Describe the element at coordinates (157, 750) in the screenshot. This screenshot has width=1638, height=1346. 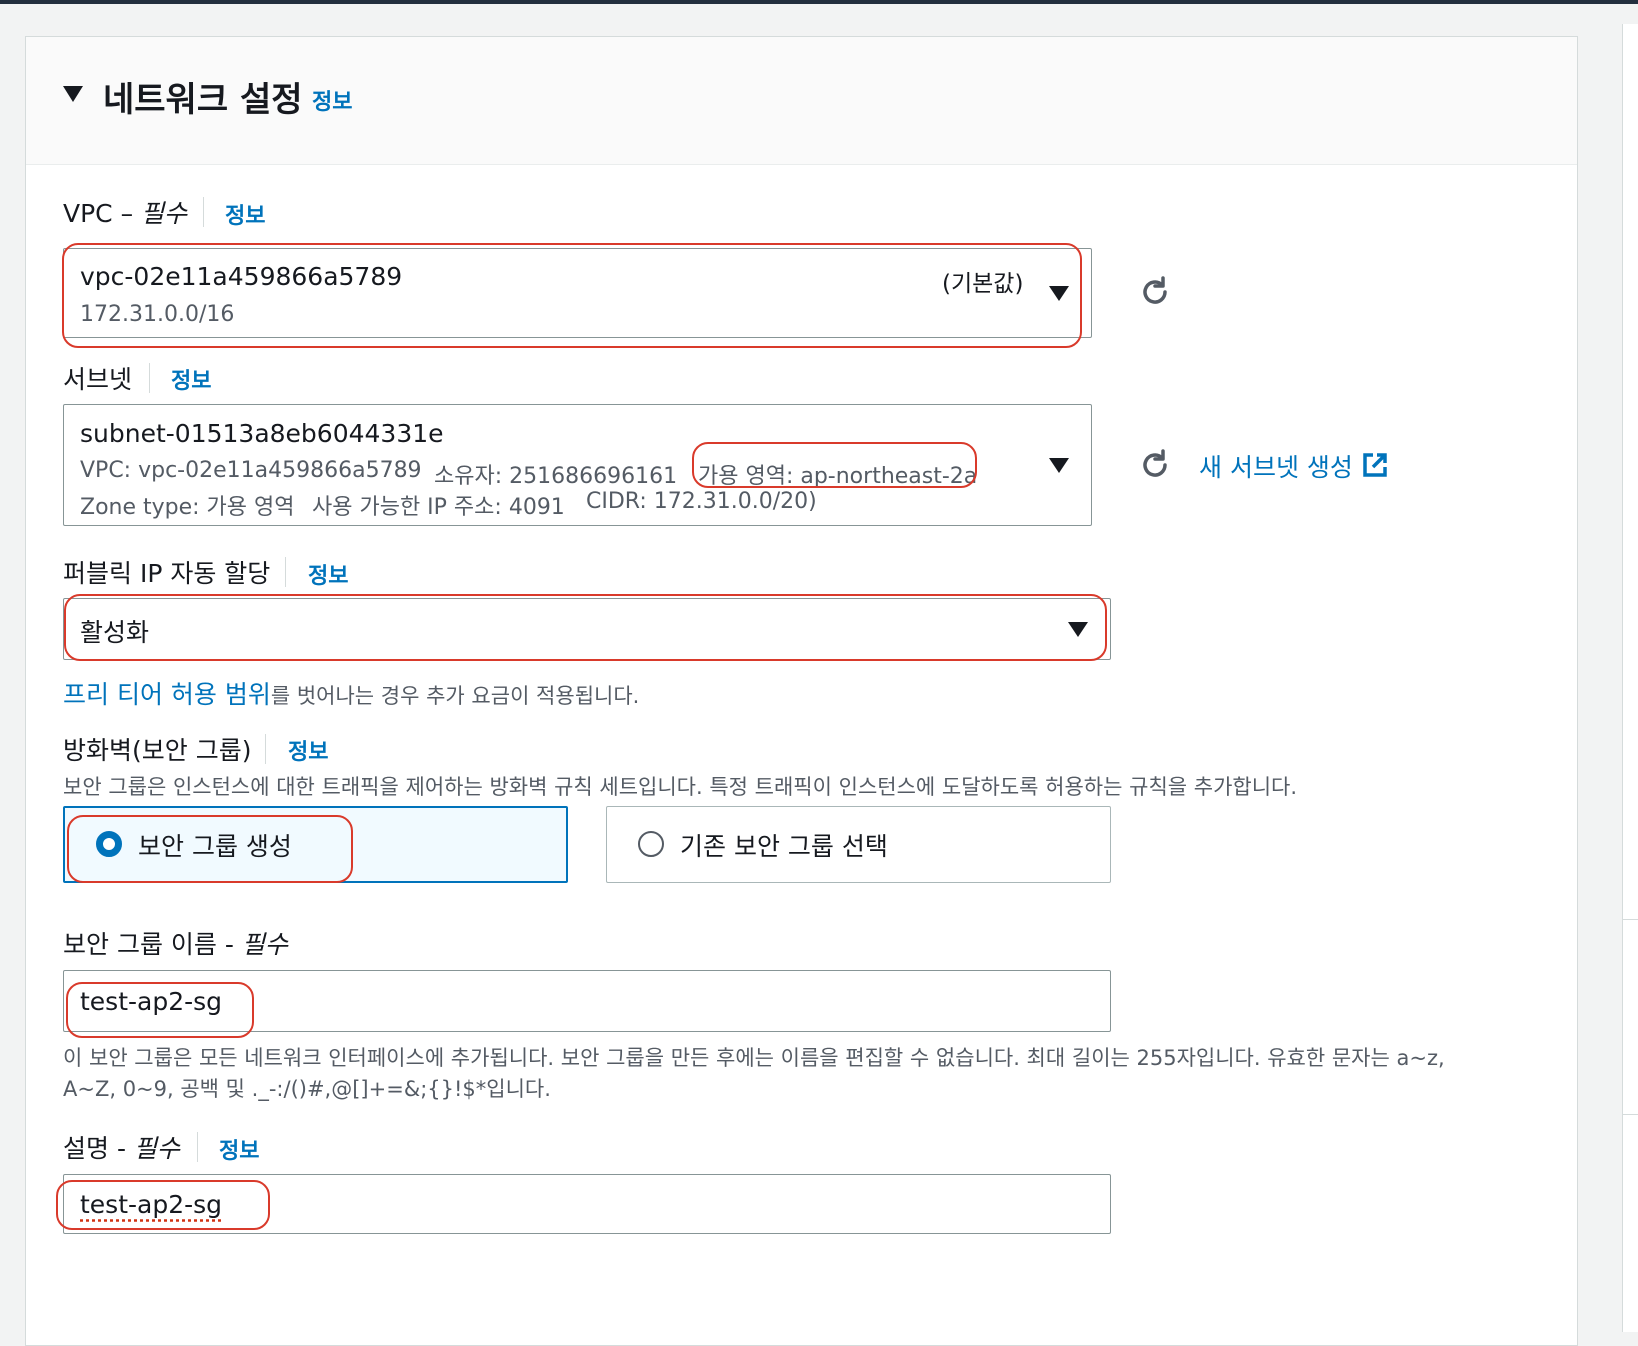
I see `firewall-label: 방화벽(보안 그룹)` at that location.